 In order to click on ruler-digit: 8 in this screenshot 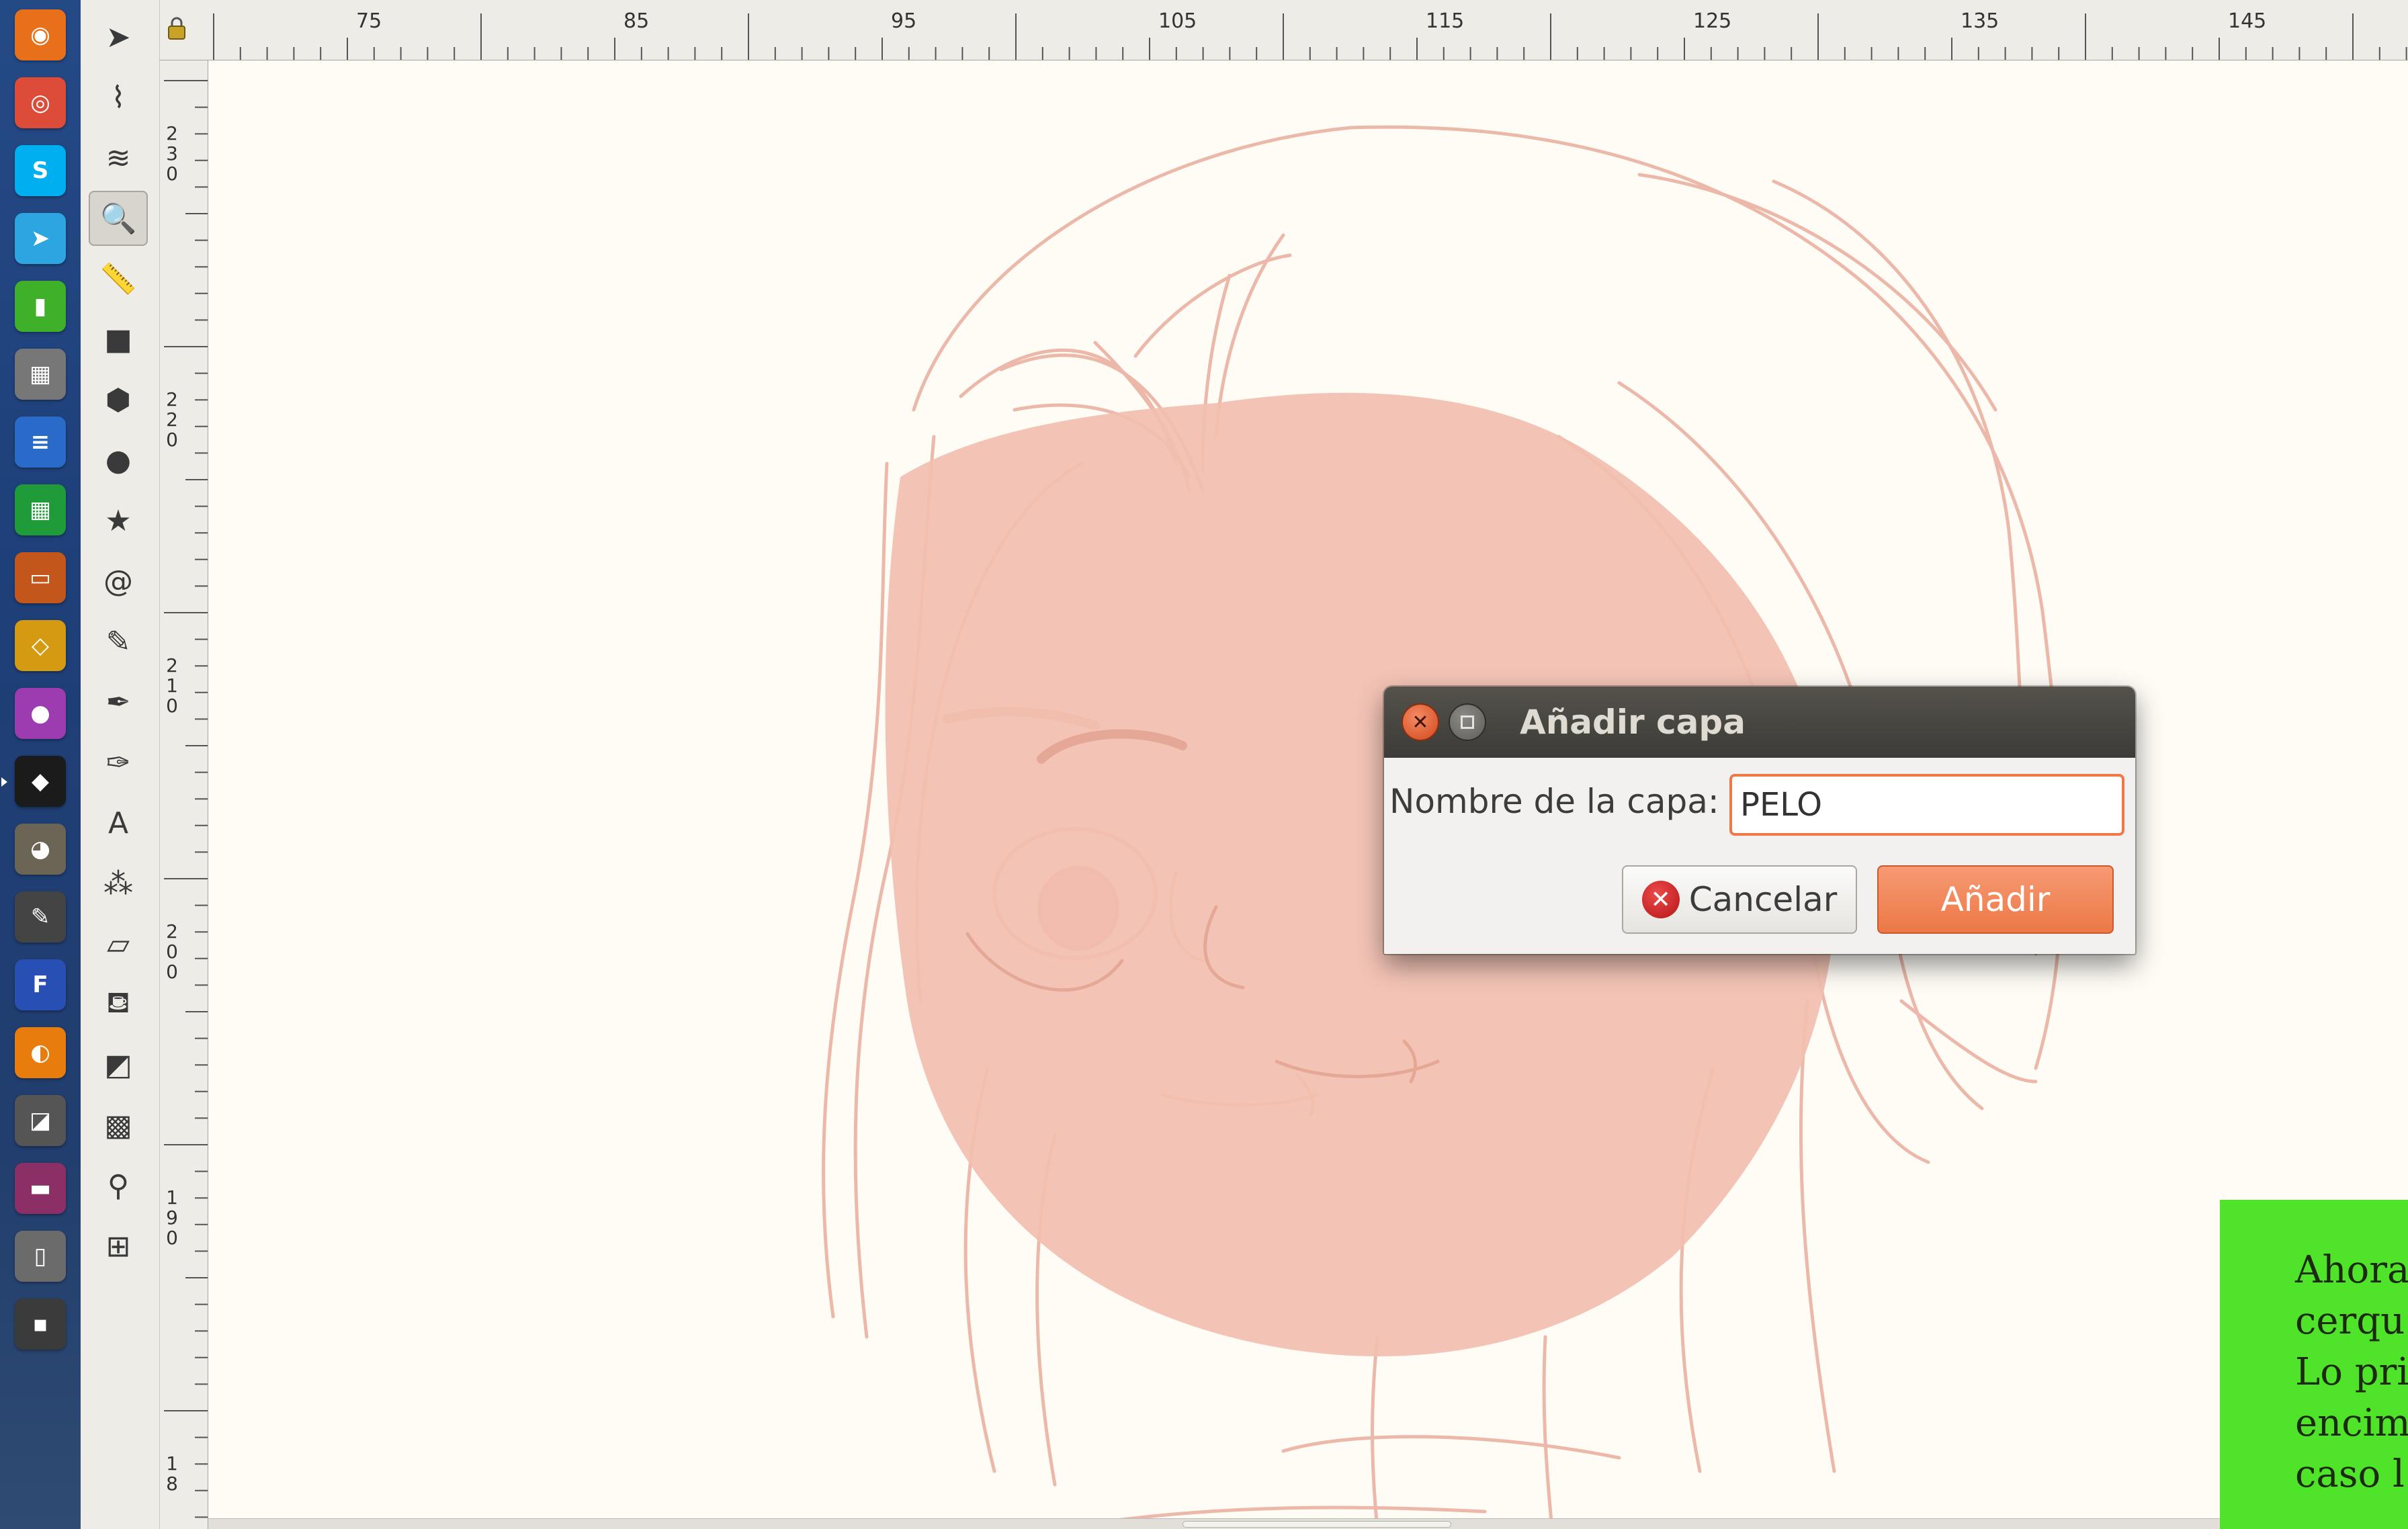, I will do `click(172, 1484)`.